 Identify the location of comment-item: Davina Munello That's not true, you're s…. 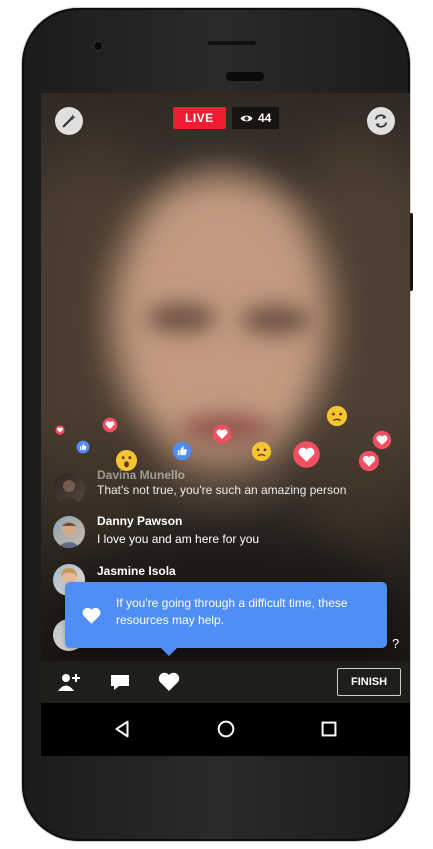
(228, 487).